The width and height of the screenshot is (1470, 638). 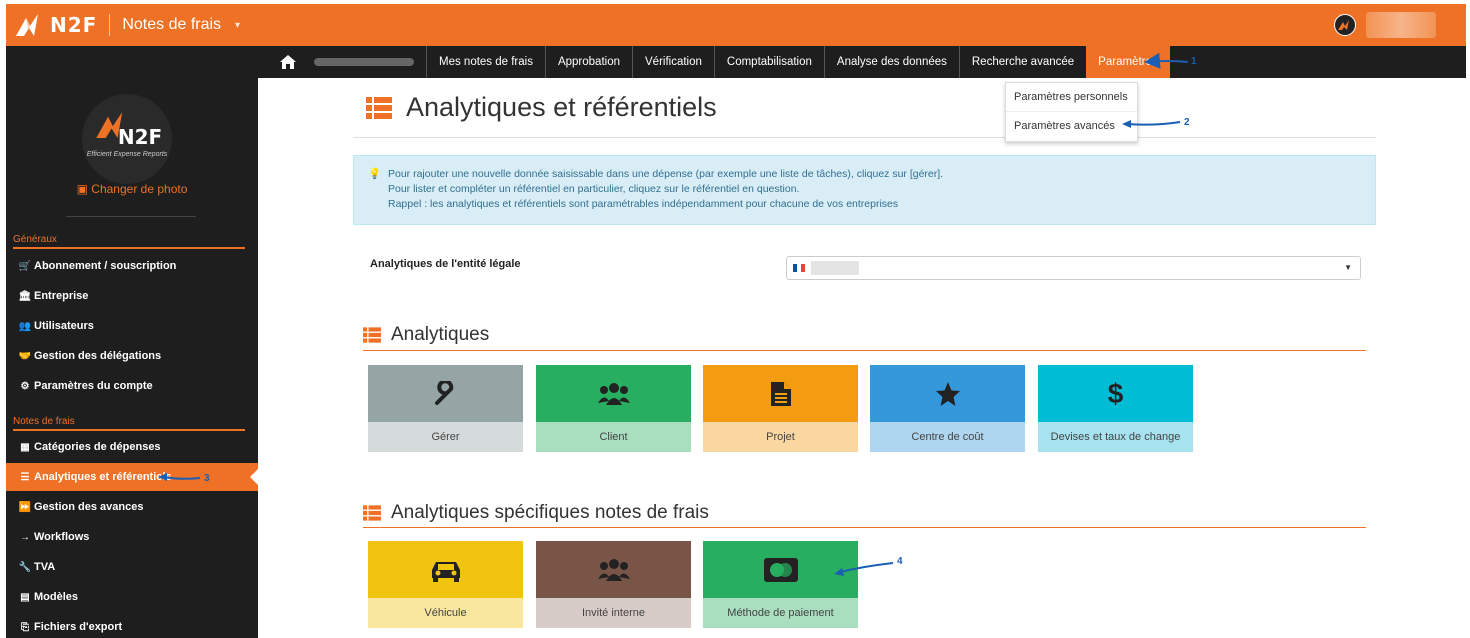 I want to click on annotation-number: 1, so click(x=1194, y=61).